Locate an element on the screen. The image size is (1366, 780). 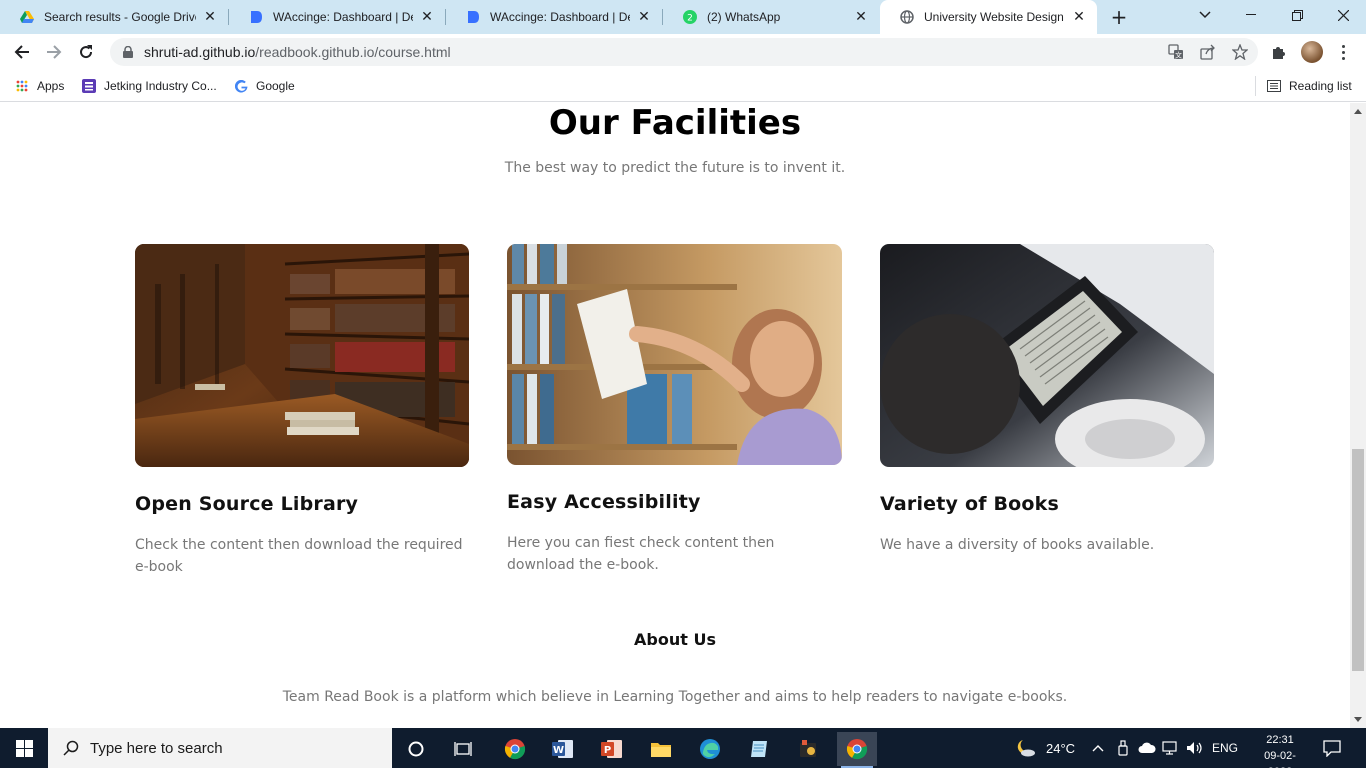
tab-university-website: University Website Design - ShrutiAd ✕ is located at coordinates (988, 17).